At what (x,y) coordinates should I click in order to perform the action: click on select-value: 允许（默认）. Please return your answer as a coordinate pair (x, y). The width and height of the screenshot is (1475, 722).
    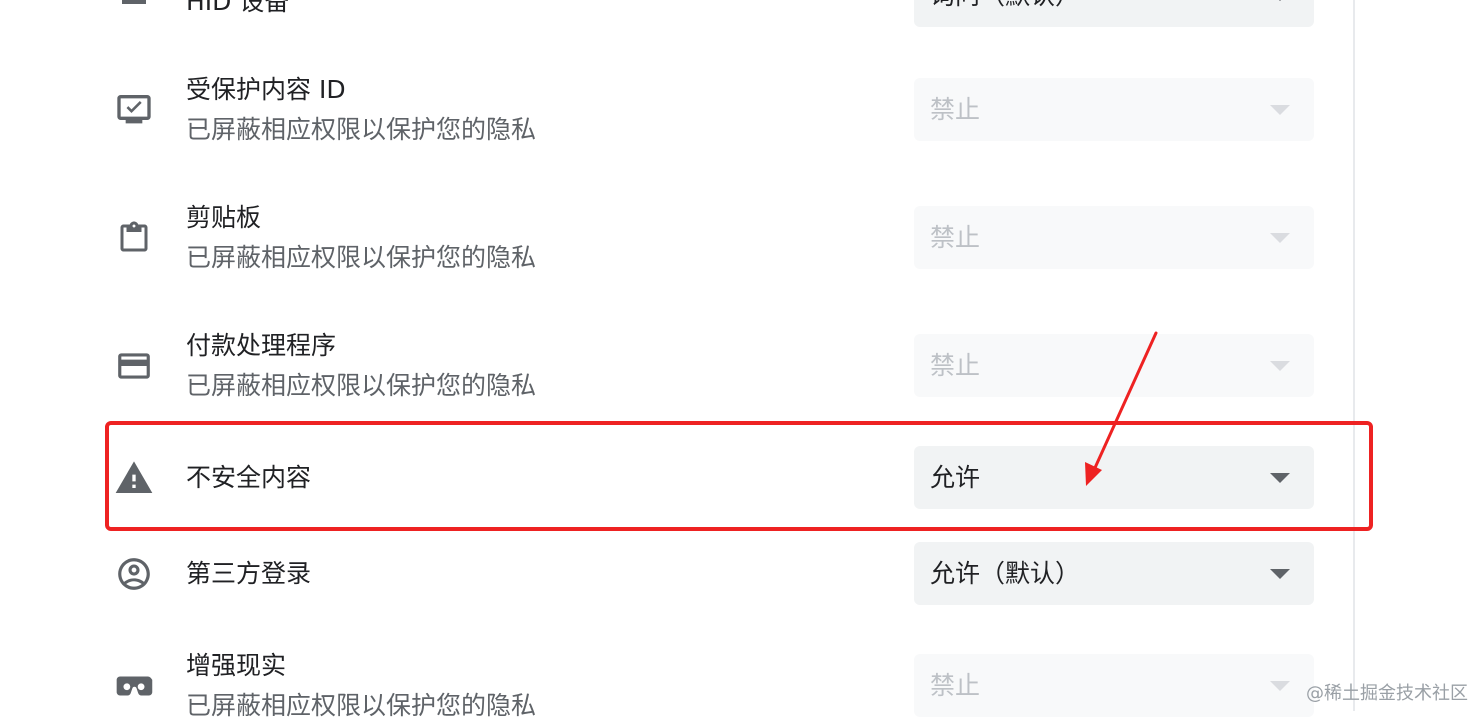
    Looking at the image, I should click on (1005, 573).